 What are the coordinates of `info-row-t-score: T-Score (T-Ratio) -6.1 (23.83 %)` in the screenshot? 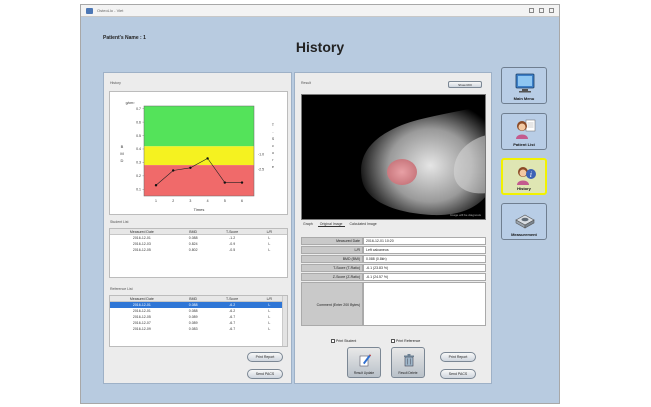 It's located at (393, 268).